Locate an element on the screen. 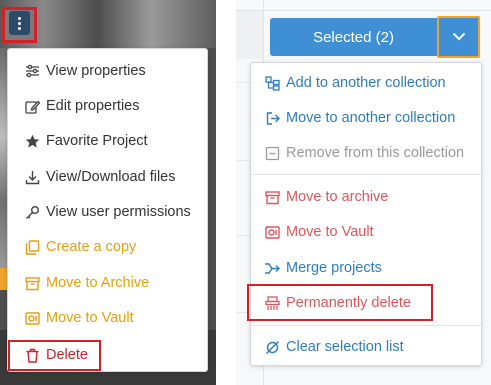  menu-item-create-copy: Create a copy is located at coordinates (107, 247).